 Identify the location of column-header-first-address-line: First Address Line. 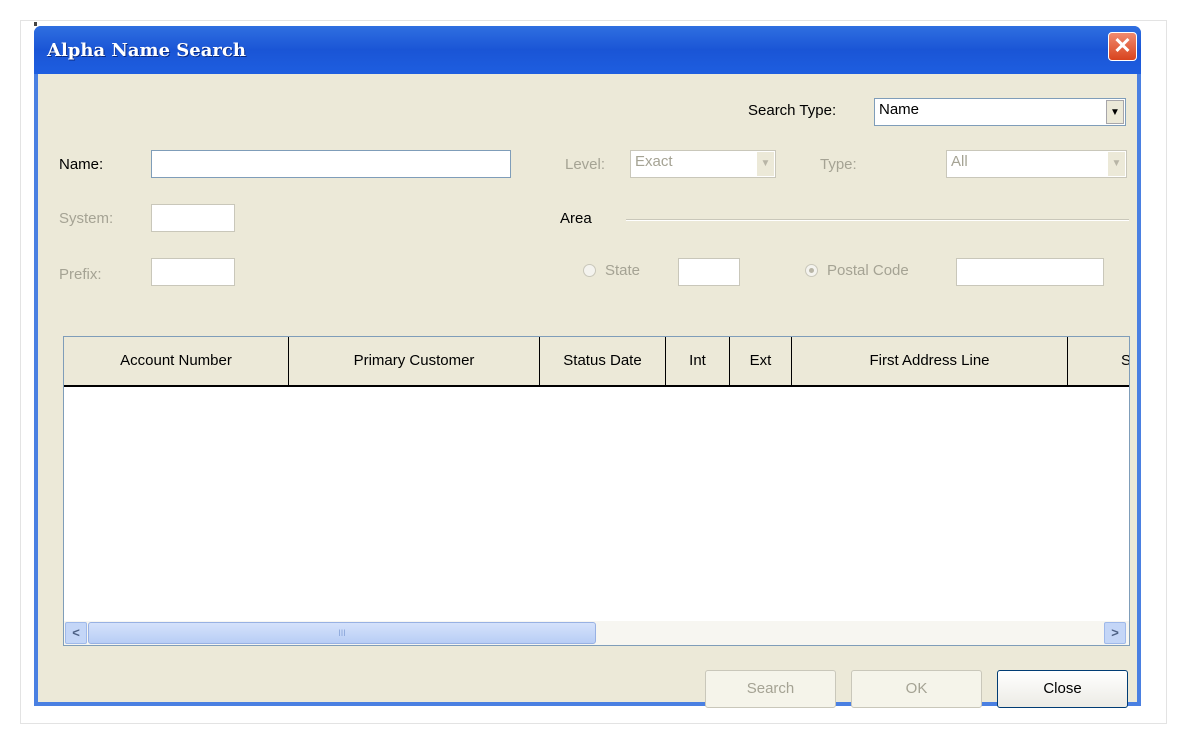
(930, 361).